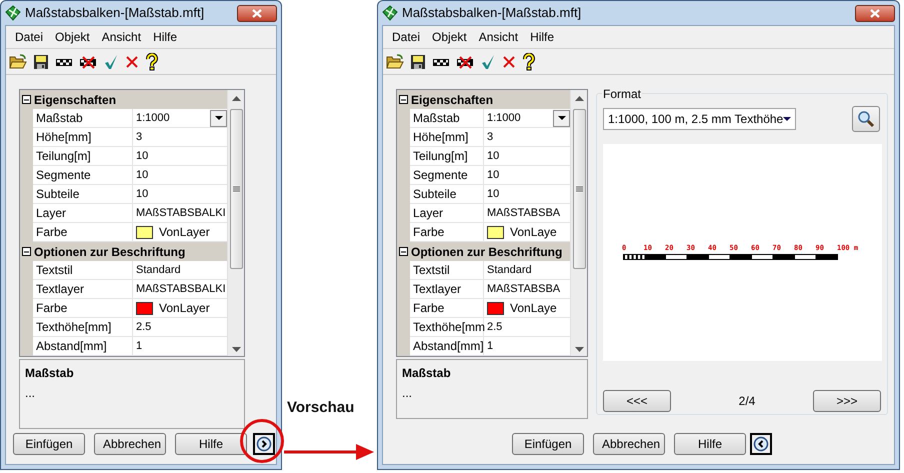  I want to click on property-label: Texthöhe[mm, so click(447, 327).